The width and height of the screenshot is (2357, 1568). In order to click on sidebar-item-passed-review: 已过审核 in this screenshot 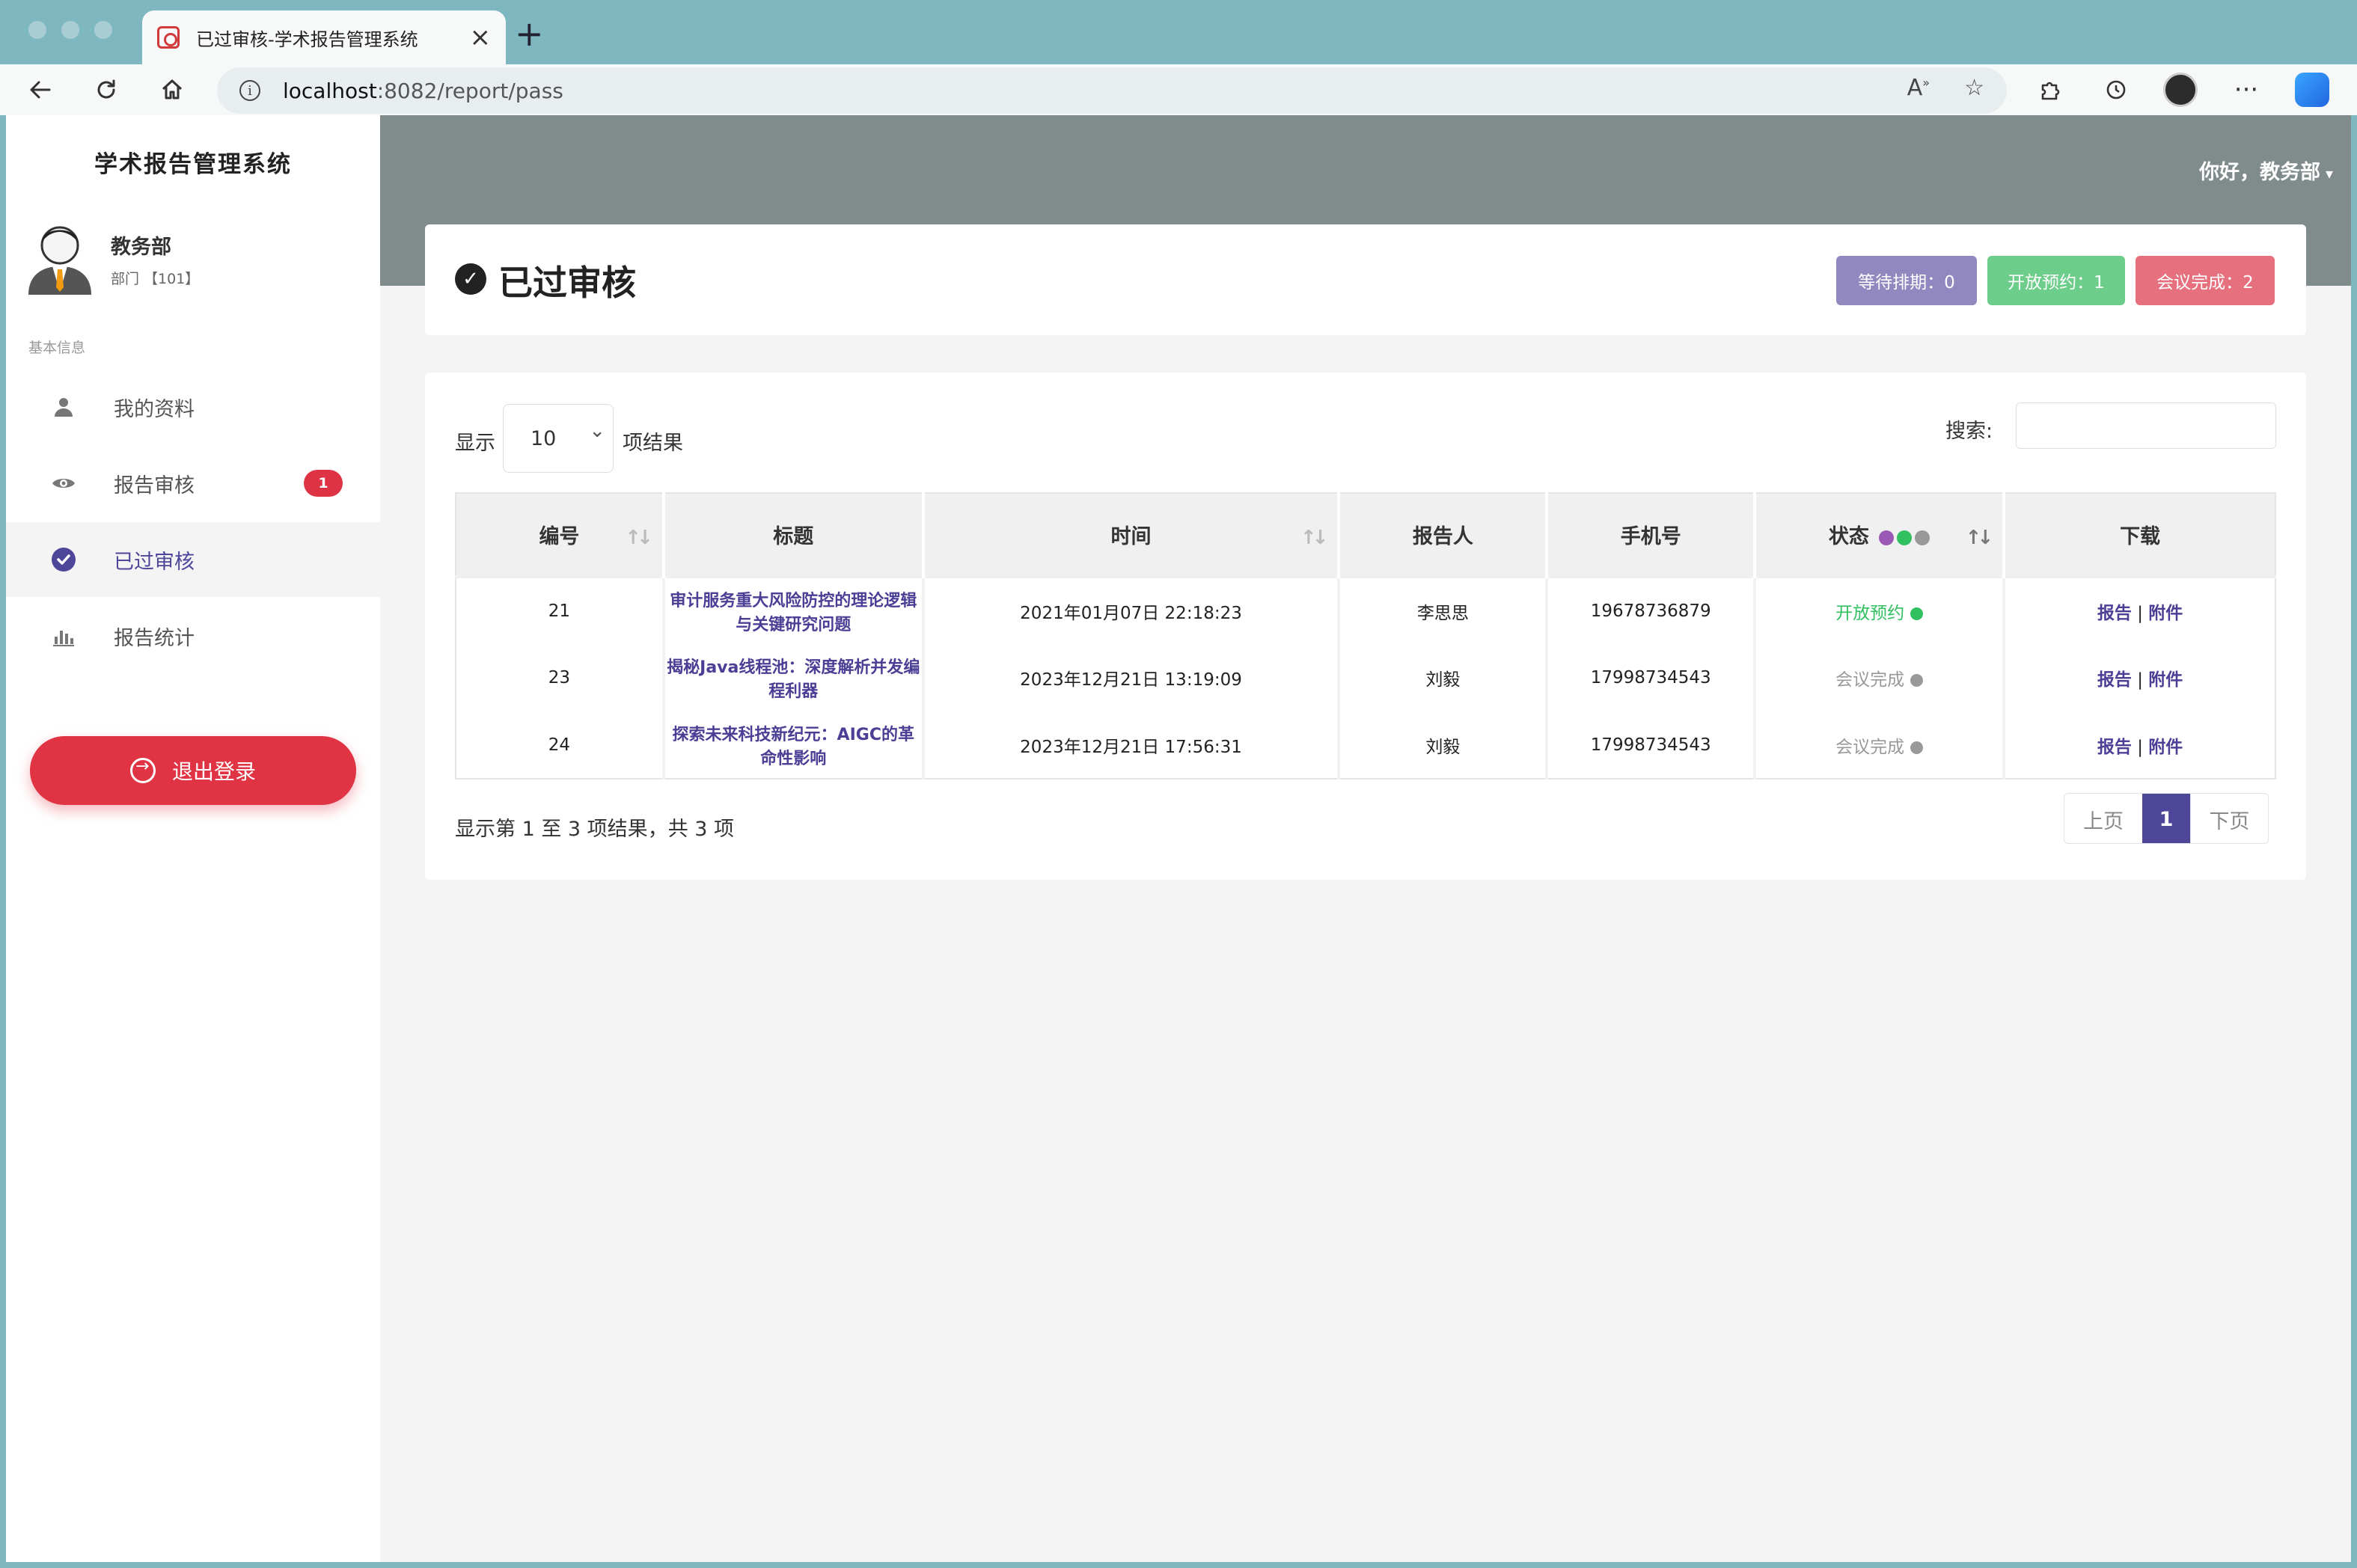, I will do `click(193, 560)`.